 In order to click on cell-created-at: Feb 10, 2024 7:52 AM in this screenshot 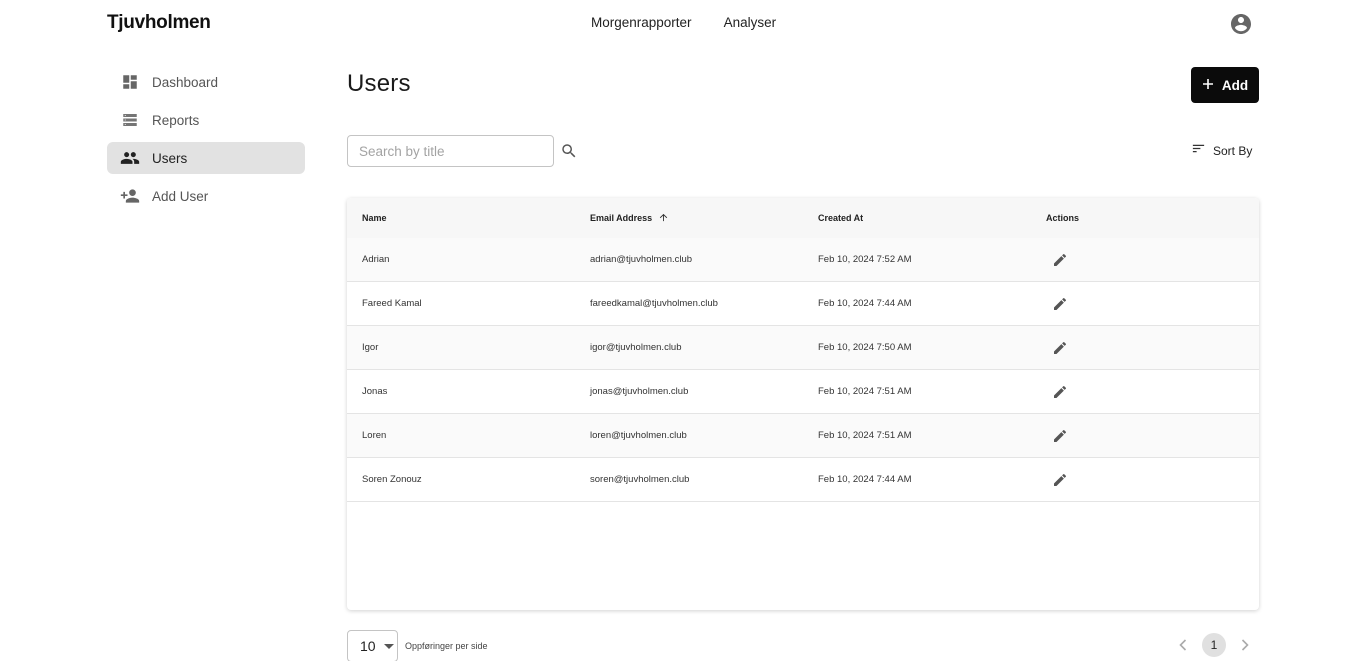, I will do `click(865, 259)`.